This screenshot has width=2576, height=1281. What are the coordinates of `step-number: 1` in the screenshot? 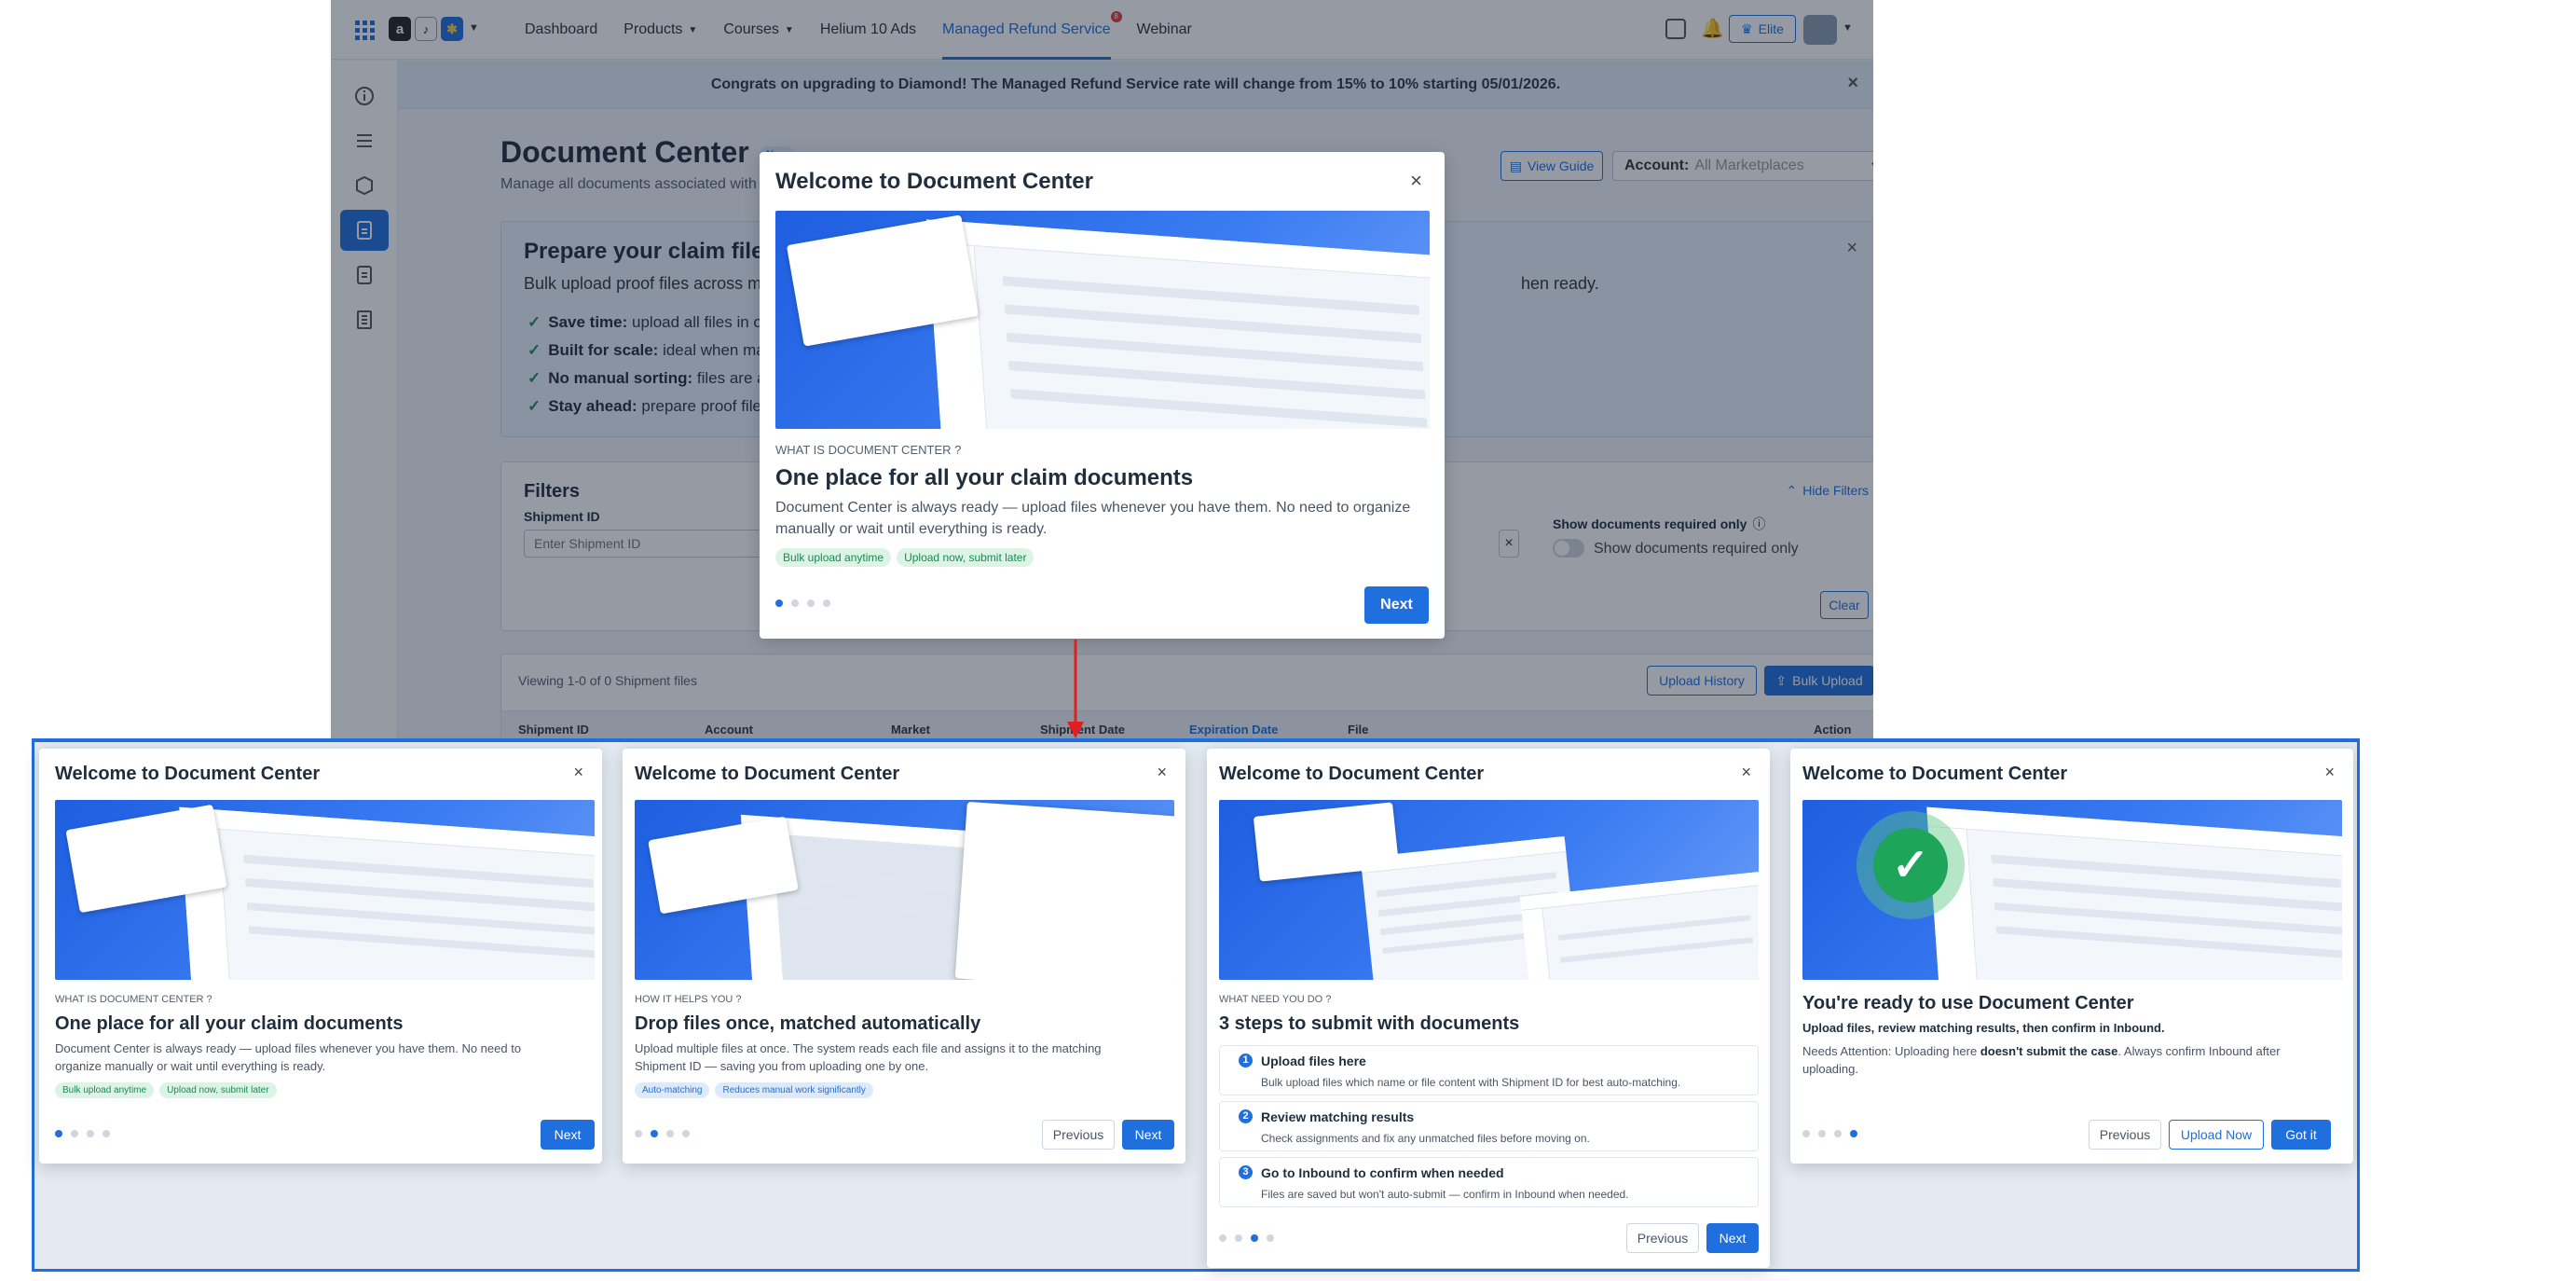 It's located at (1246, 1061).